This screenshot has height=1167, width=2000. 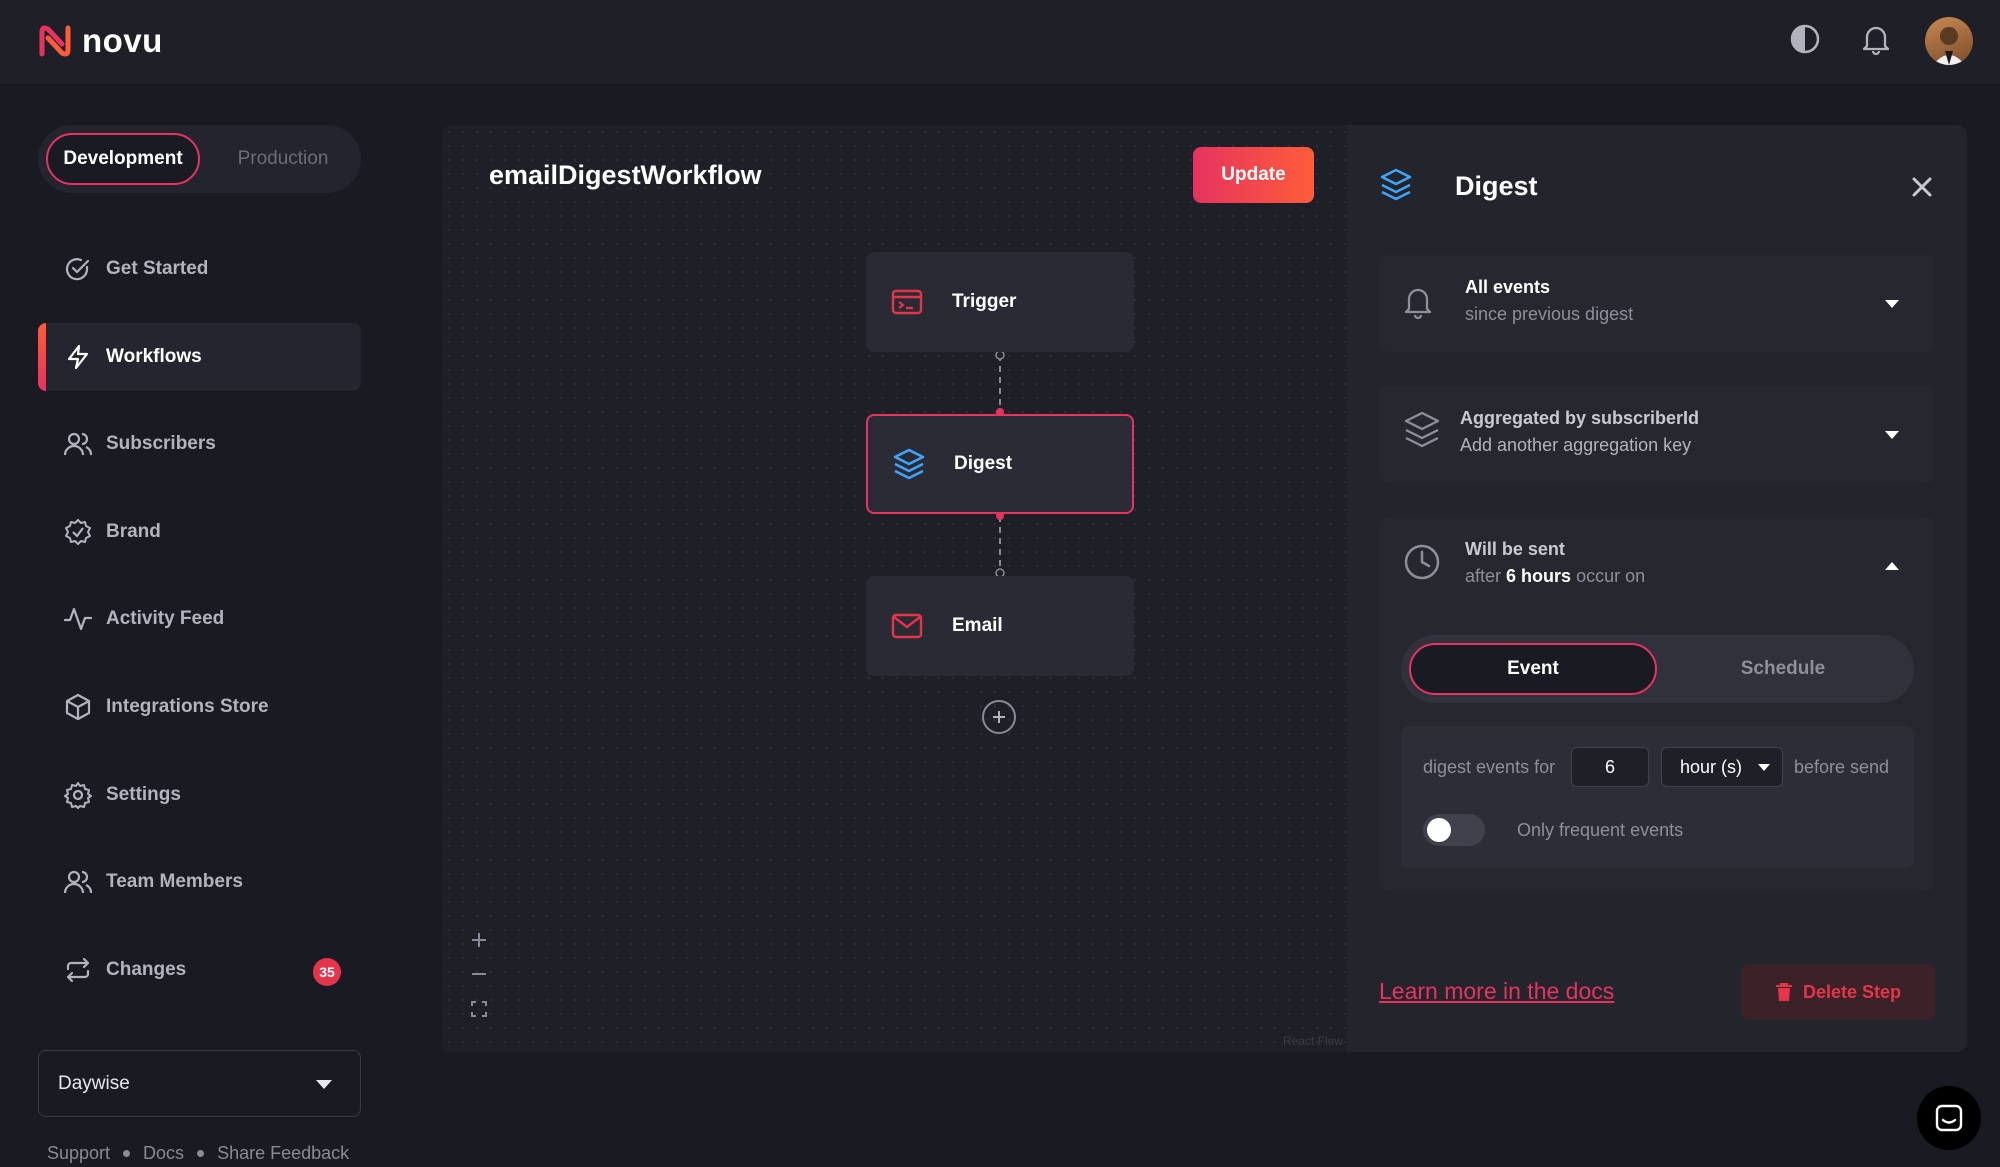 What do you see at coordinates (1000, 302) in the screenshot?
I see `workflow-node-trigger: Trigger` at bounding box center [1000, 302].